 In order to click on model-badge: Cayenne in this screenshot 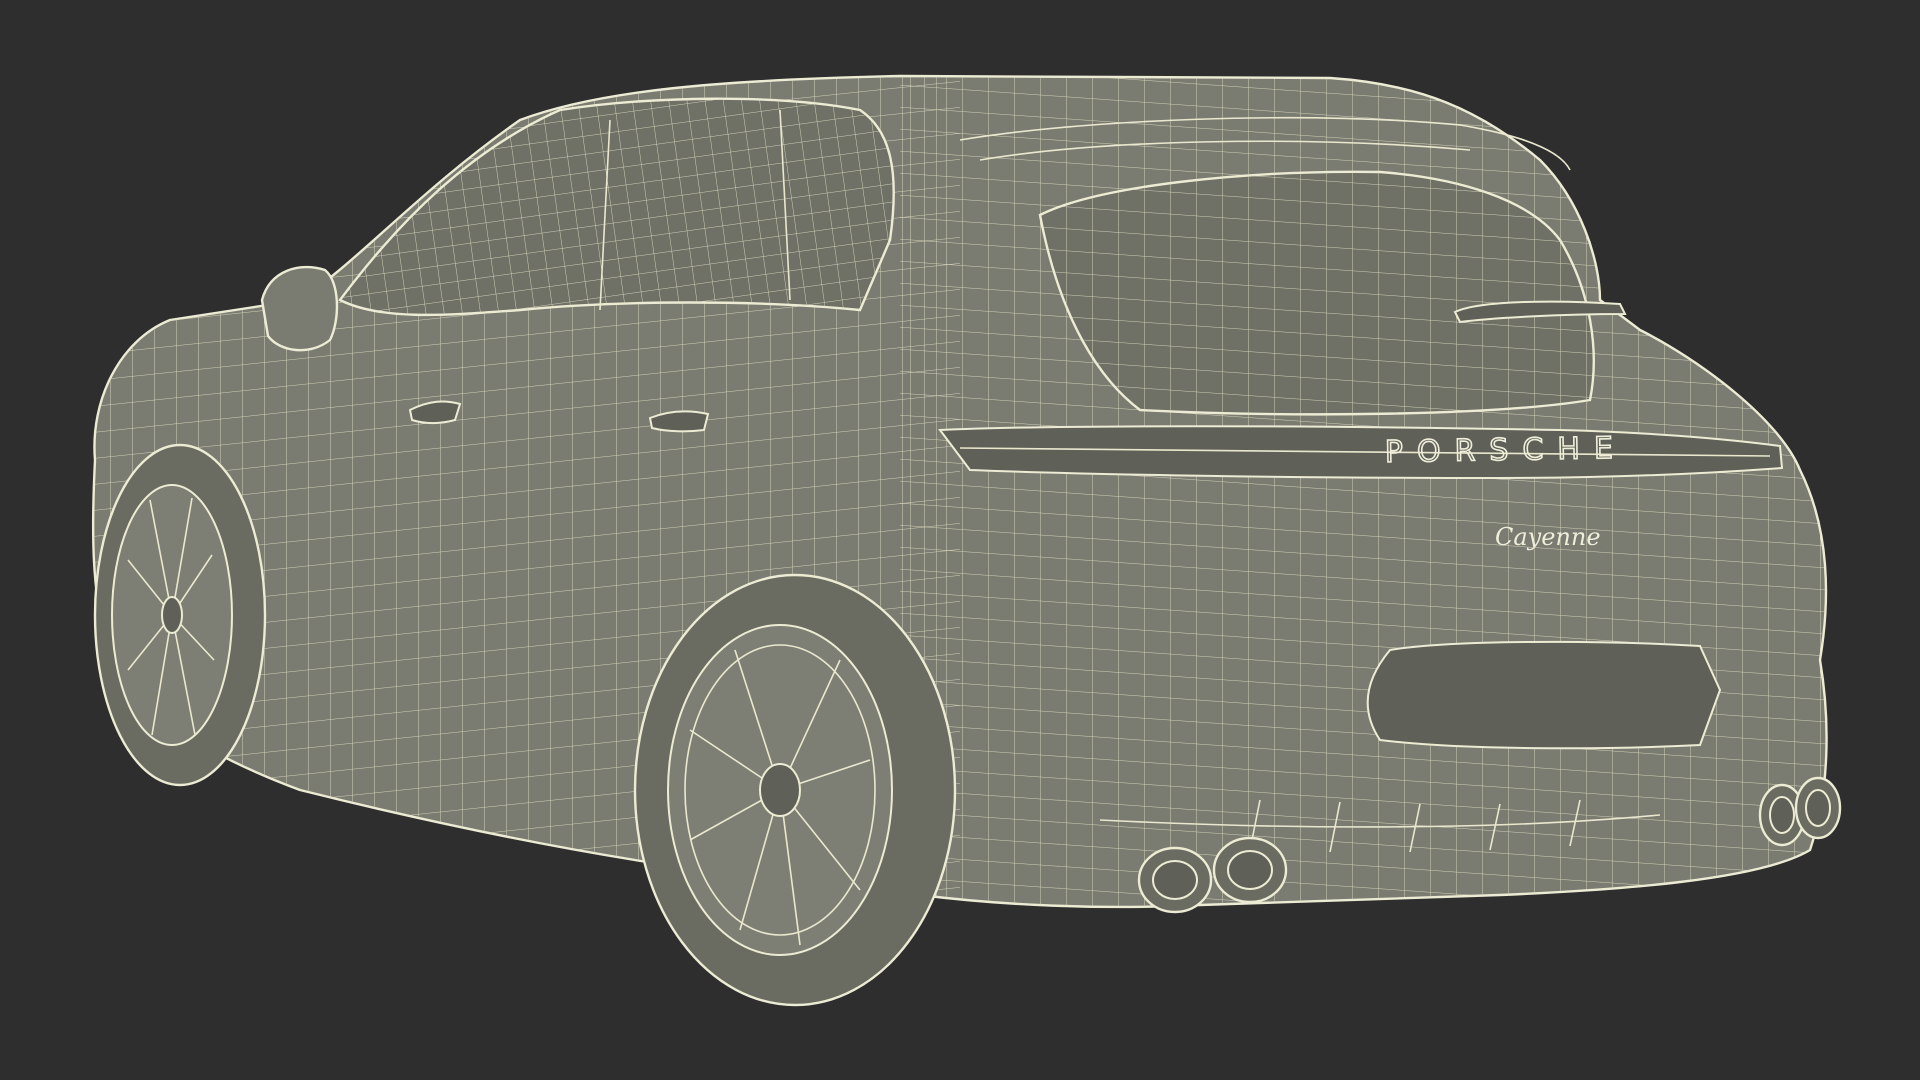, I will do `click(1548, 537)`.